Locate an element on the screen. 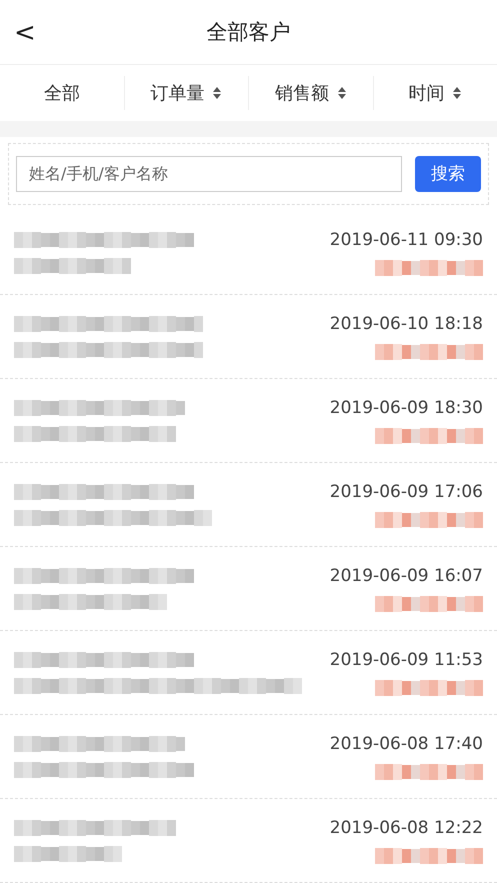 The width and height of the screenshot is (497, 883). order-time: 2019-06-10 18:18 is located at coordinates (406, 324).